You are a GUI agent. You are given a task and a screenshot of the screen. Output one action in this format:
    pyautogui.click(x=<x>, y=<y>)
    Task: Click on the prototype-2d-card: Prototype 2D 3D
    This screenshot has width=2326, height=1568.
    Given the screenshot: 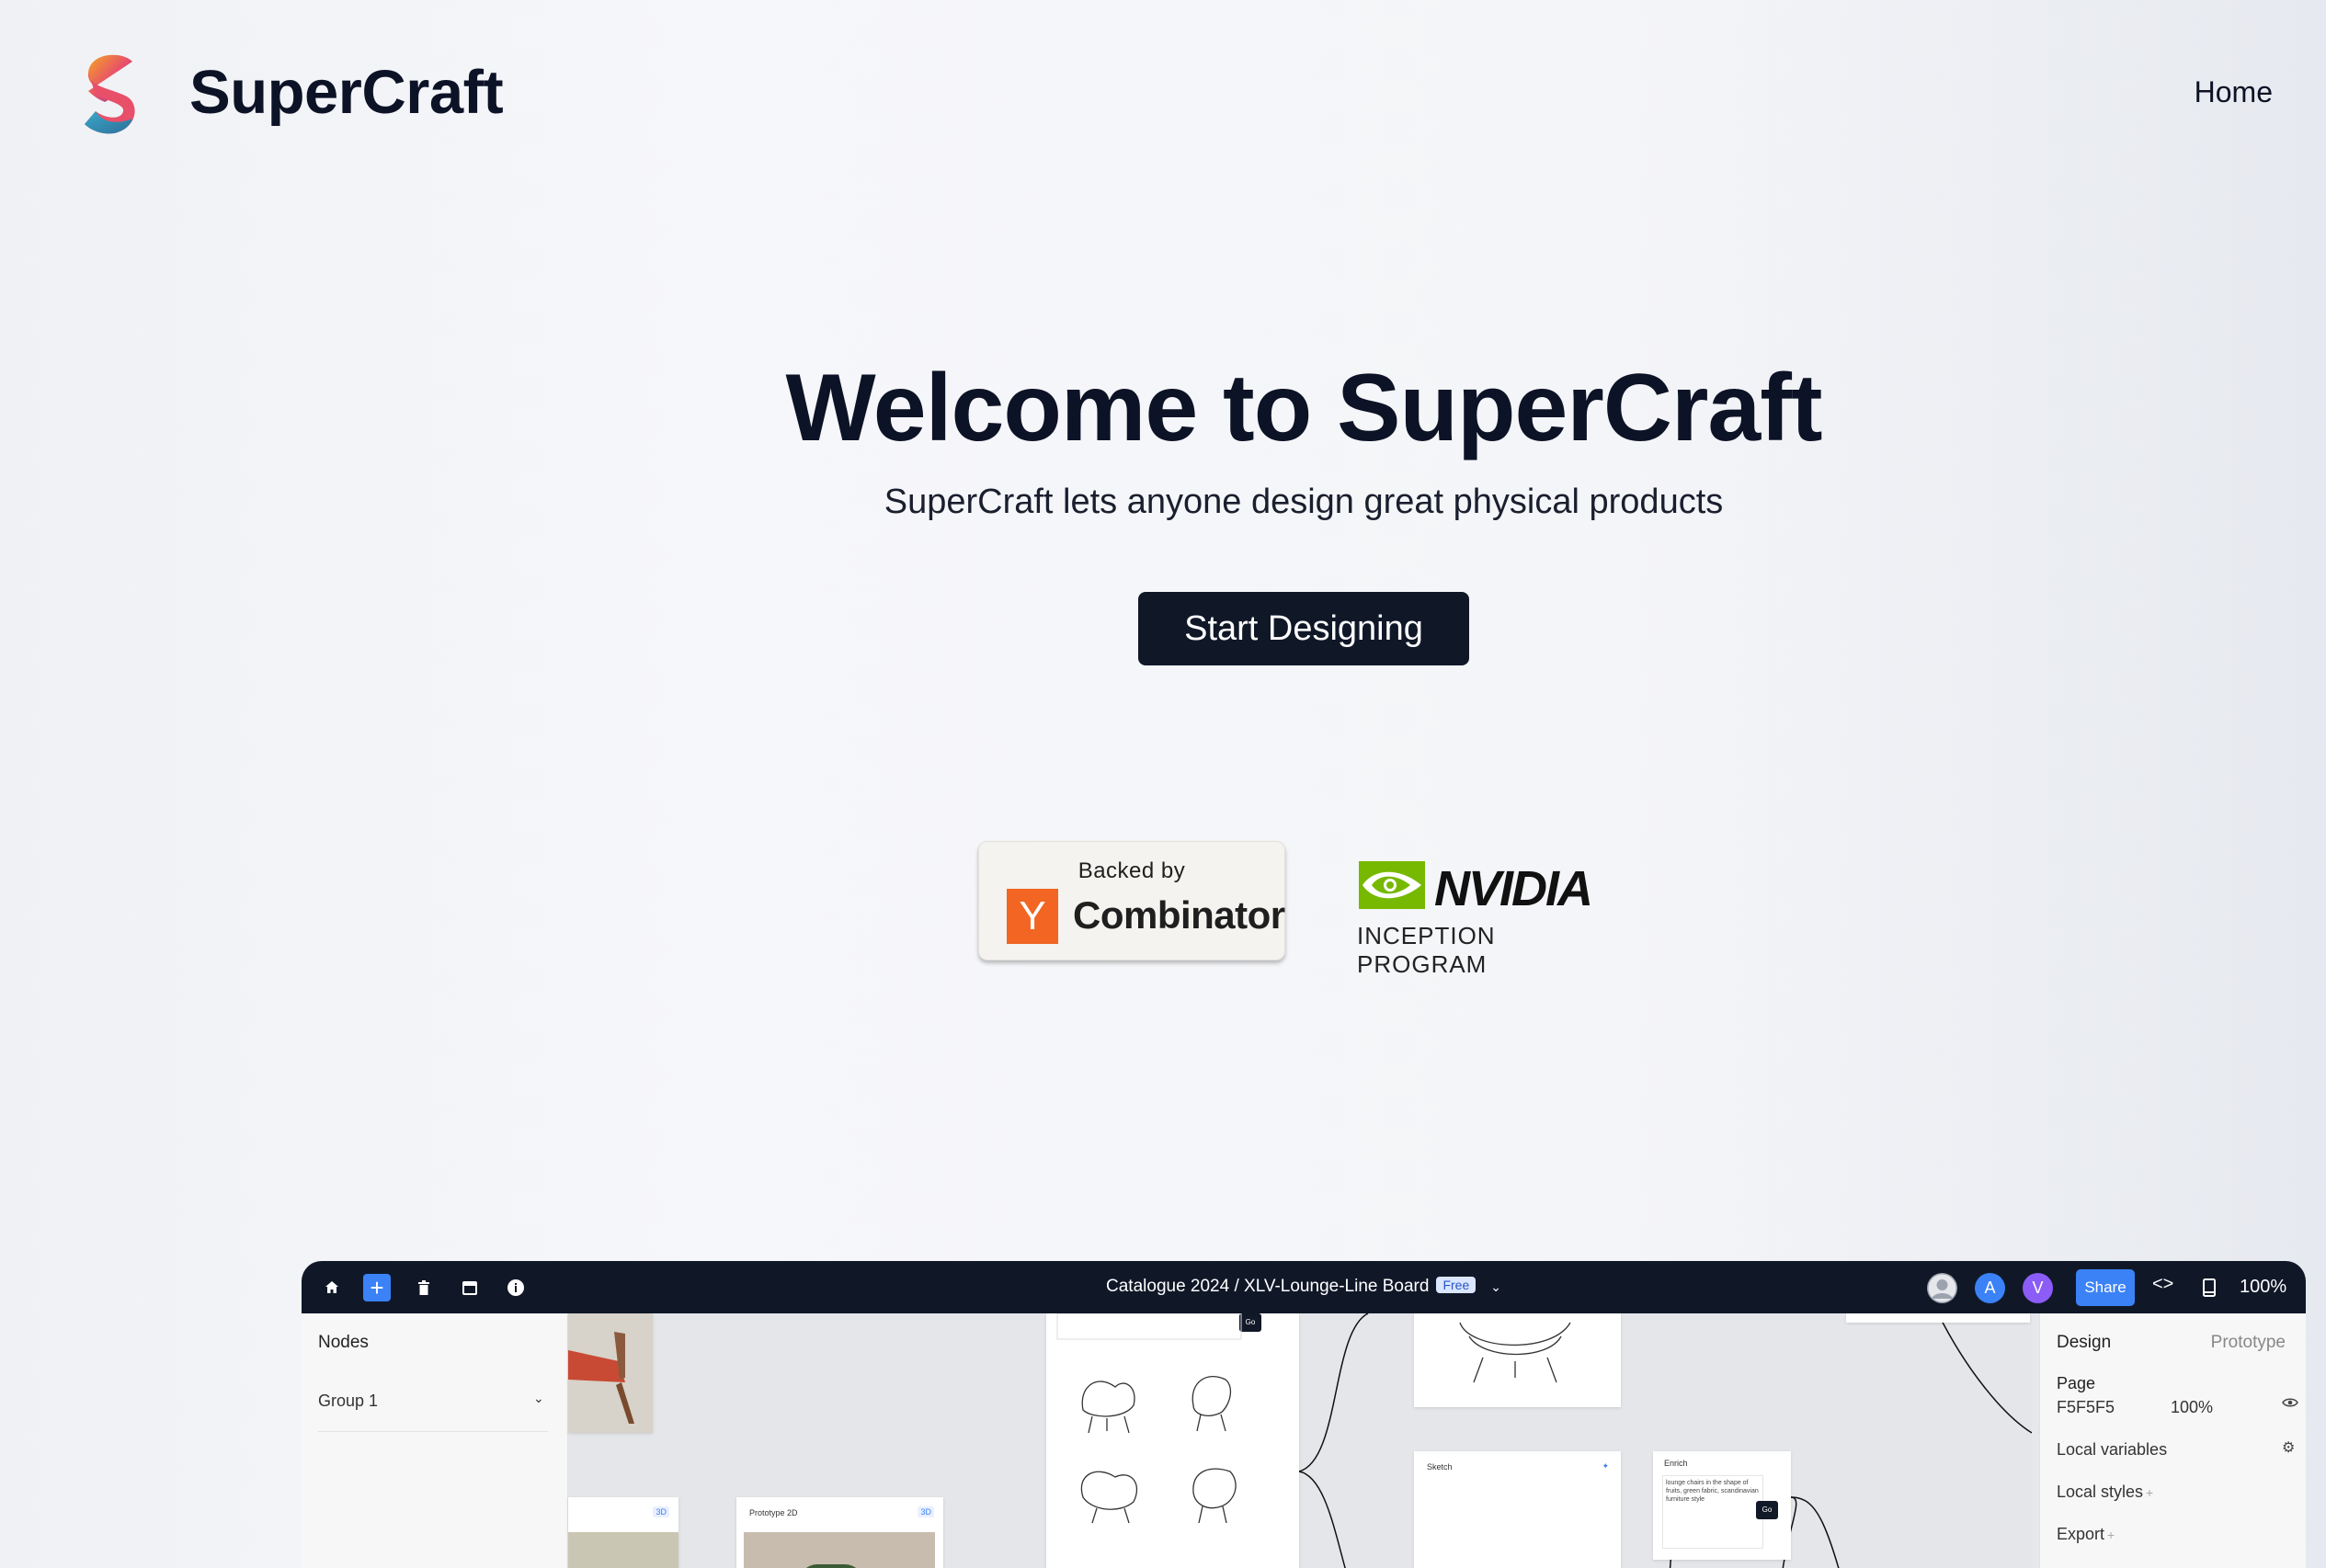 What is the action you would take?
    pyautogui.click(x=840, y=1532)
    